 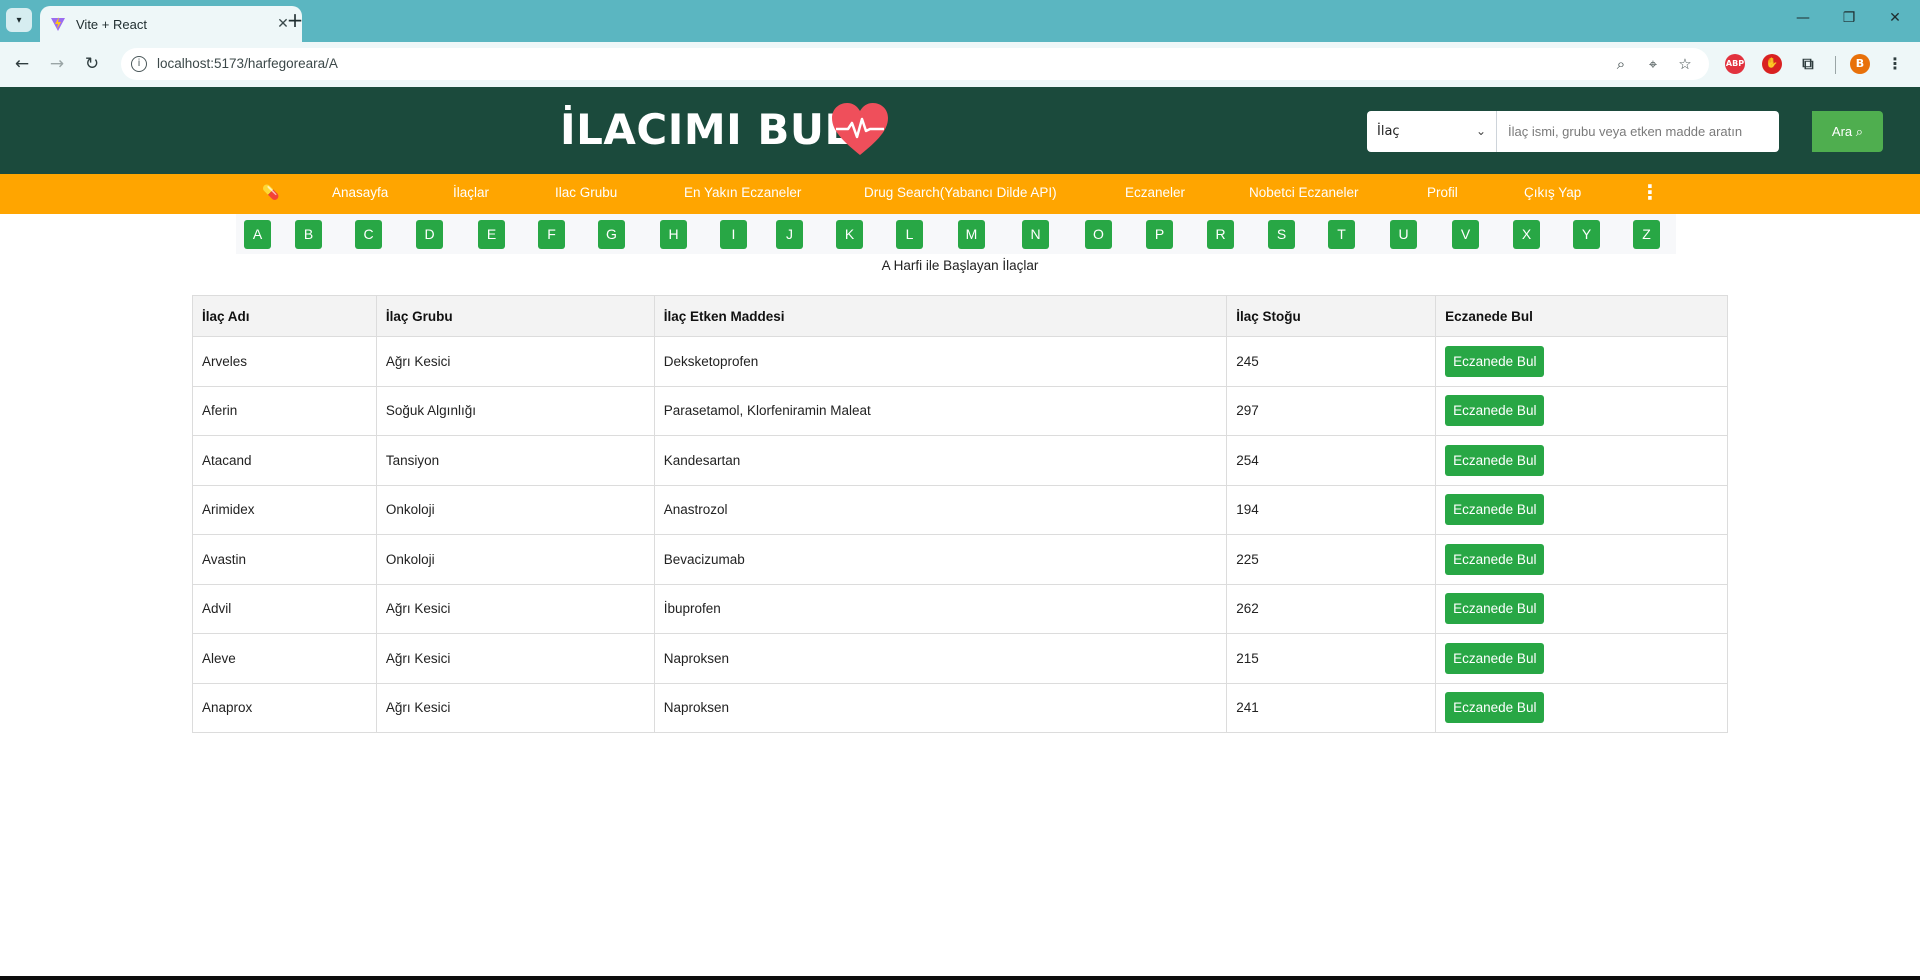 I want to click on cell-etken-madde: Anastrozol, so click(x=940, y=509).